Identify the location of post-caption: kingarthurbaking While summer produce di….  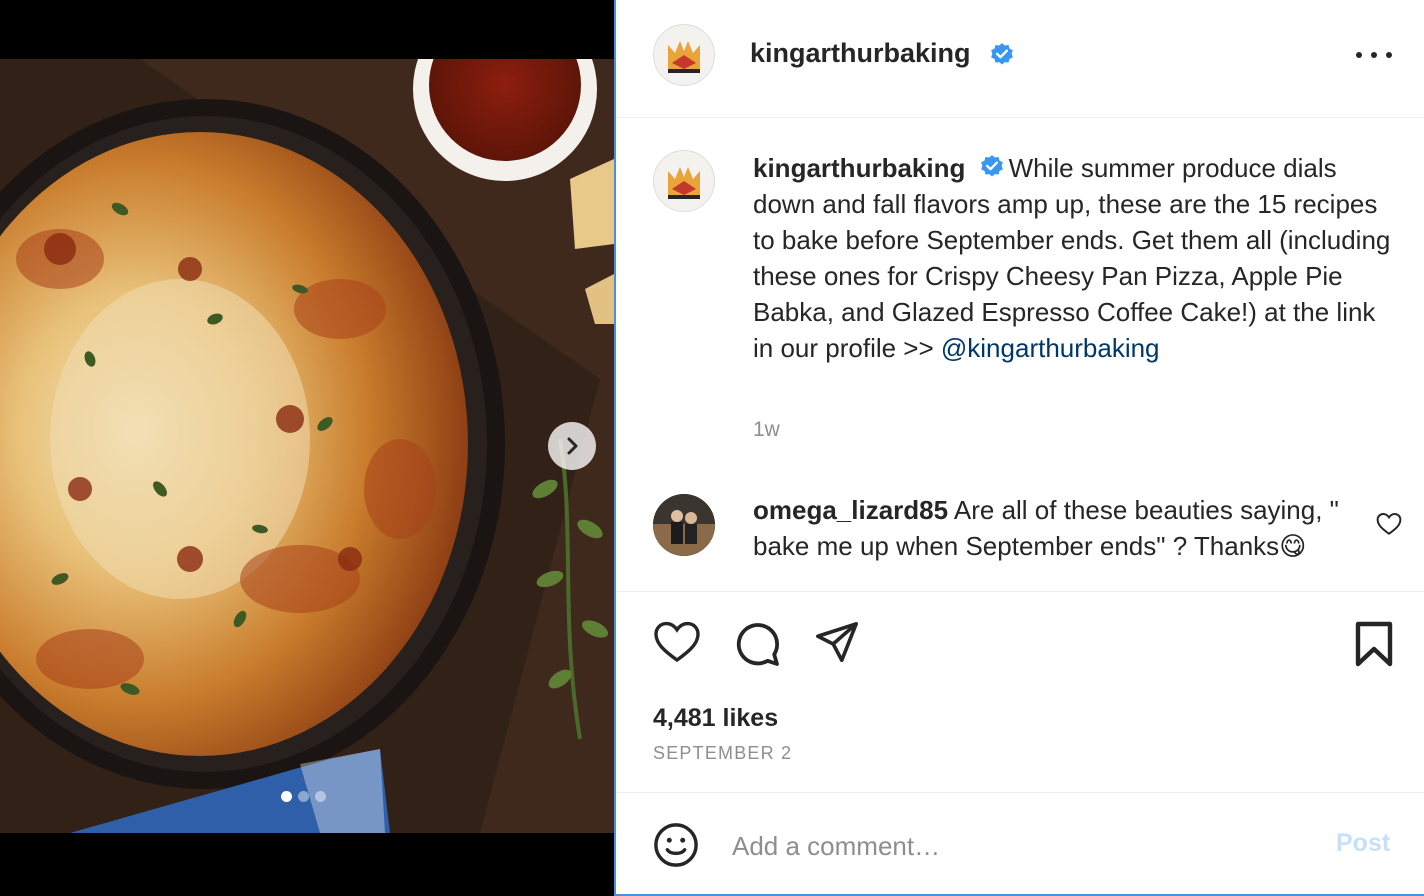
(1073, 258).